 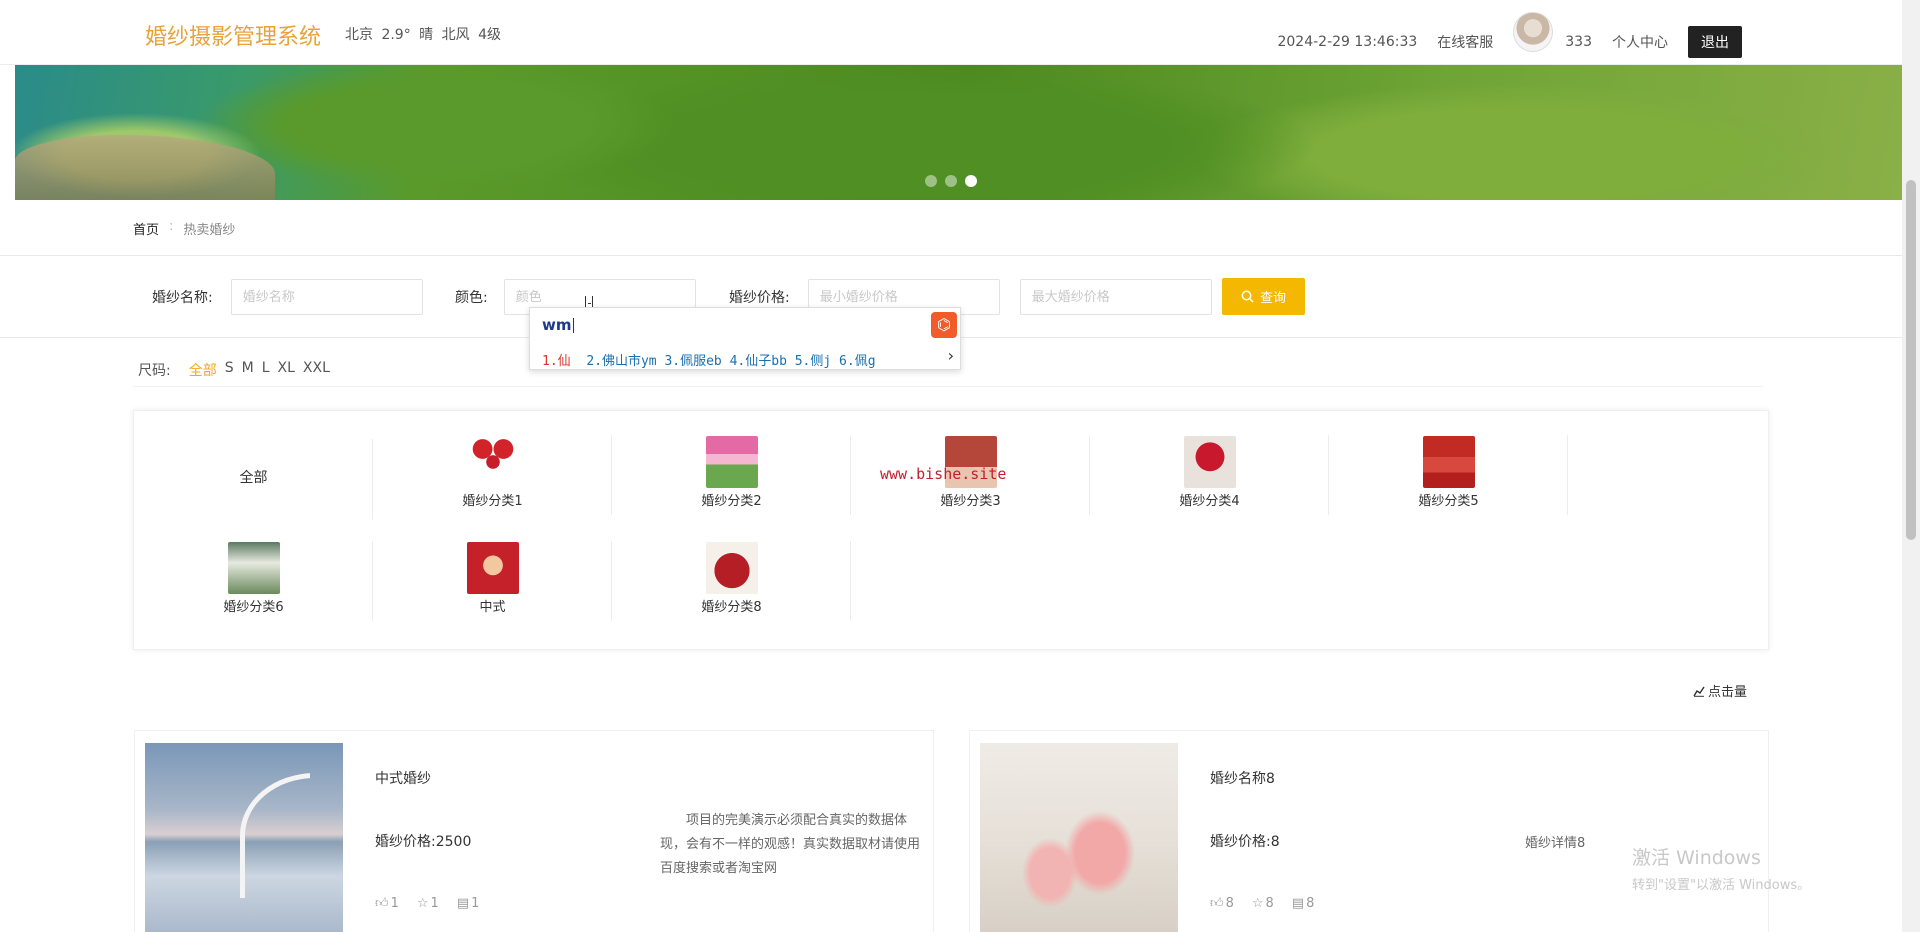 What do you see at coordinates (146, 228) in the screenshot?
I see `breadcrumb-home: 首页` at bounding box center [146, 228].